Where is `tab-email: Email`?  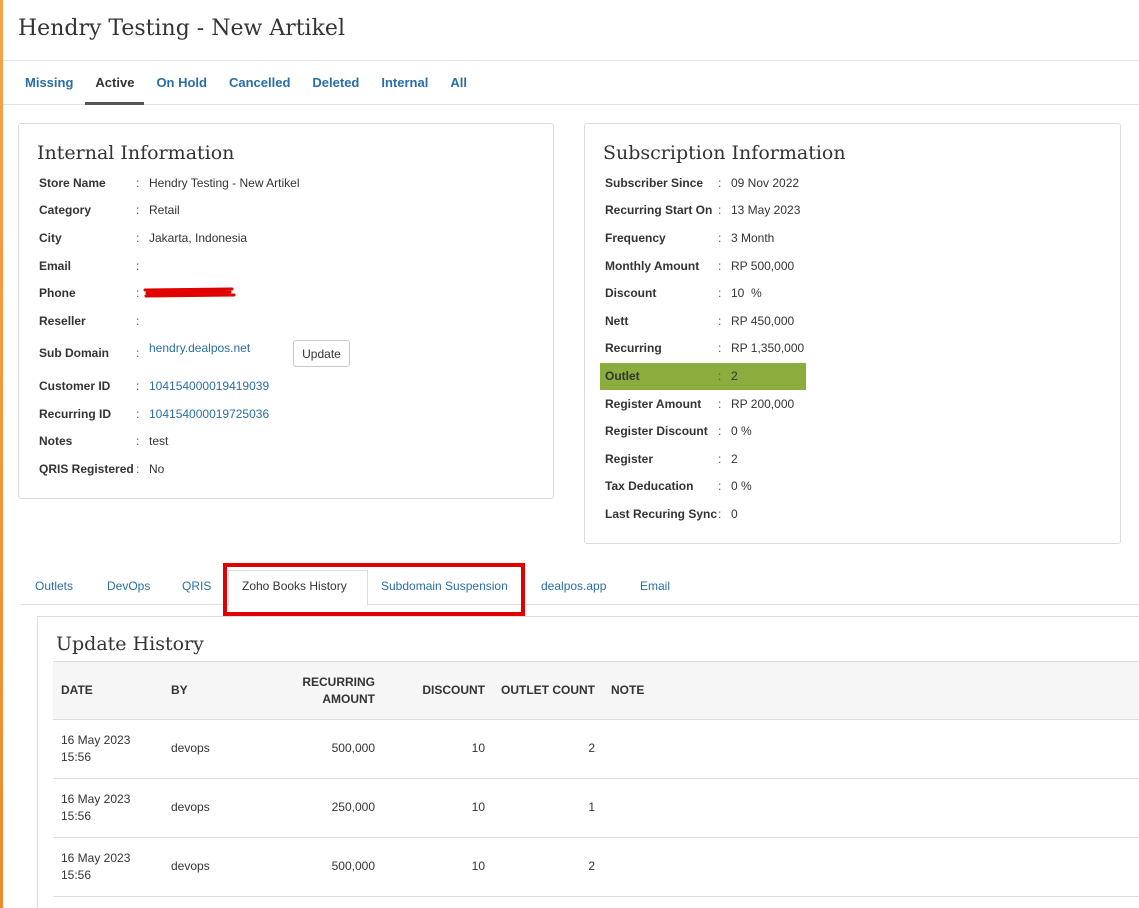
tab-email: Email is located at coordinates (655, 586).